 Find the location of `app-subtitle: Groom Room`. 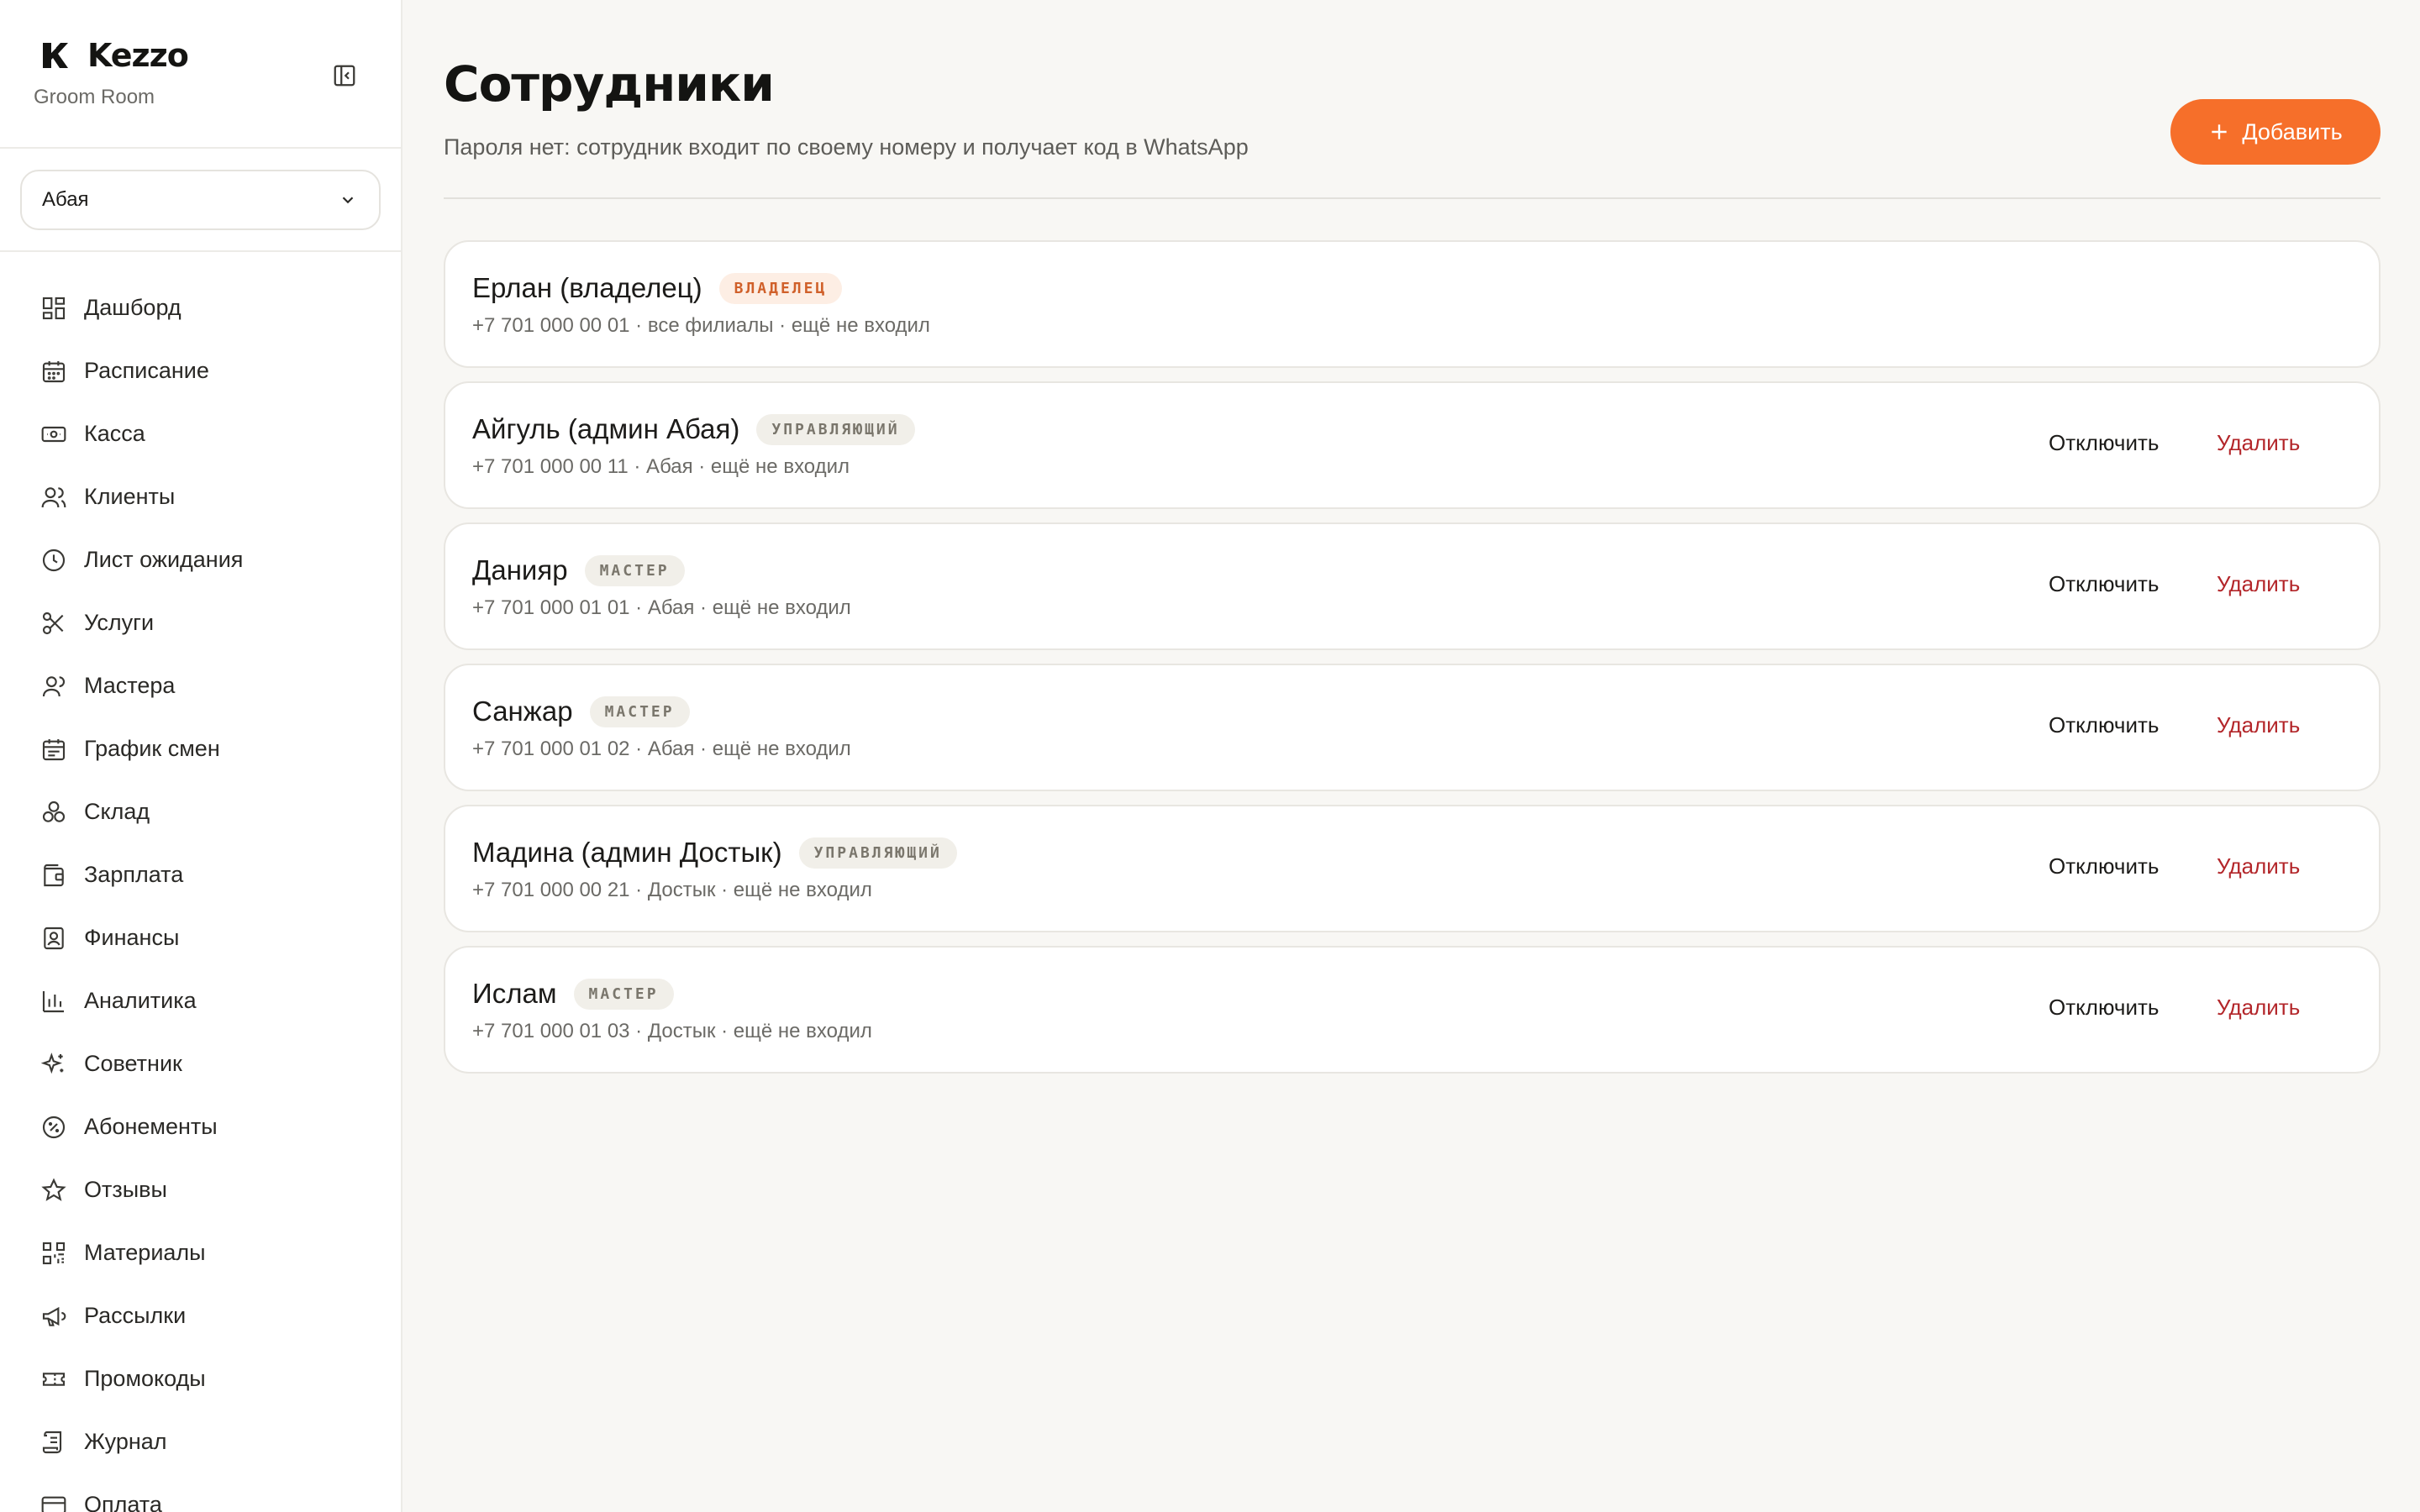

app-subtitle: Groom Room is located at coordinates (94, 97).